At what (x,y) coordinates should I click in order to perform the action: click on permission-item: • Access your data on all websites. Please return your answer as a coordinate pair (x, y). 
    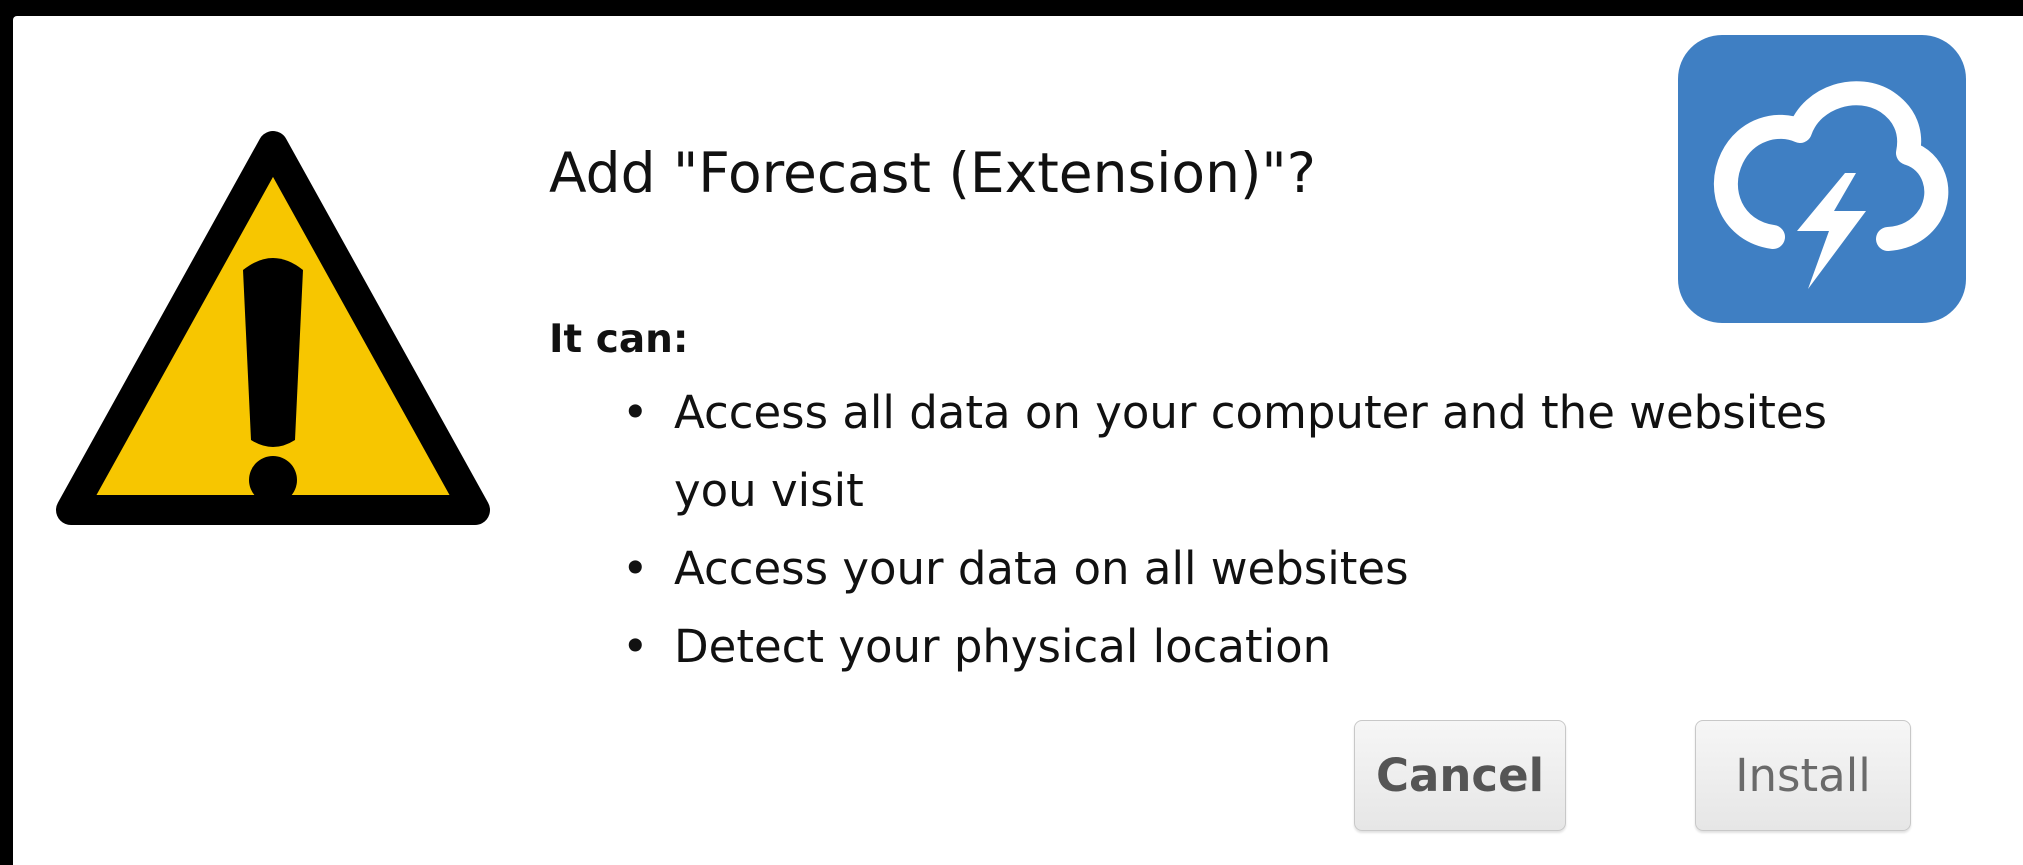
    Looking at the image, I should click on (1272, 569).